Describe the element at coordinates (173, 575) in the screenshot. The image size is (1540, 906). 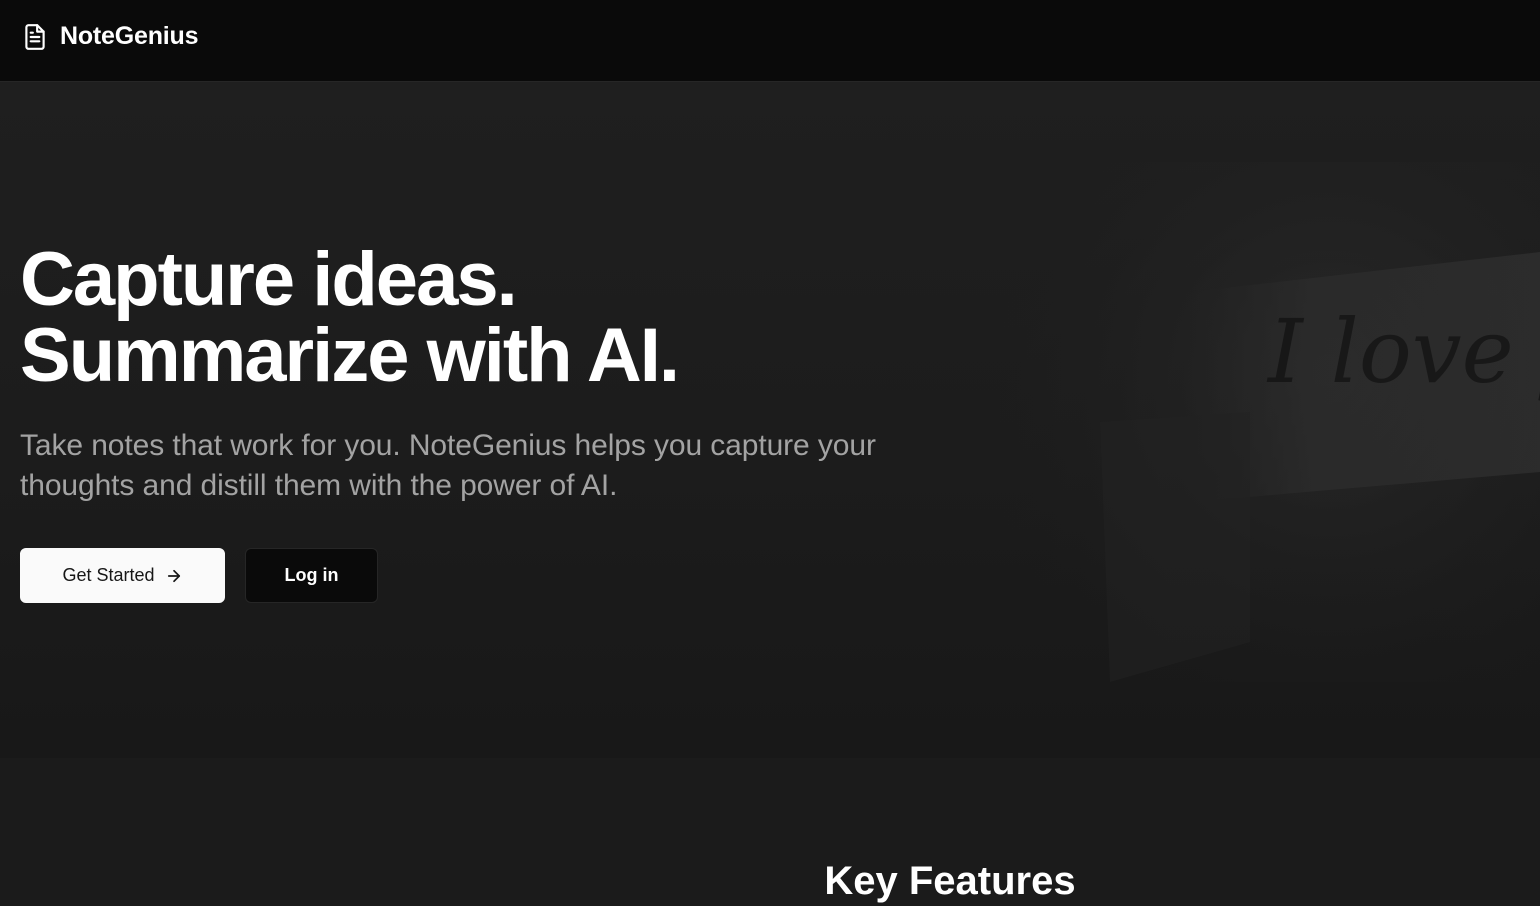
I see `arrow-right-icon` at that location.